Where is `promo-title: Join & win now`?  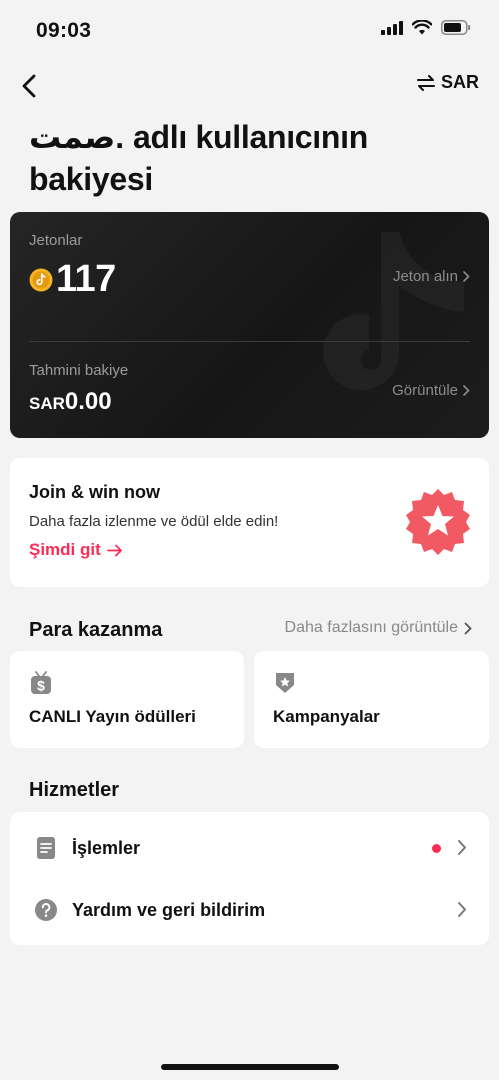
promo-title: Join & win now is located at coordinates (94, 492).